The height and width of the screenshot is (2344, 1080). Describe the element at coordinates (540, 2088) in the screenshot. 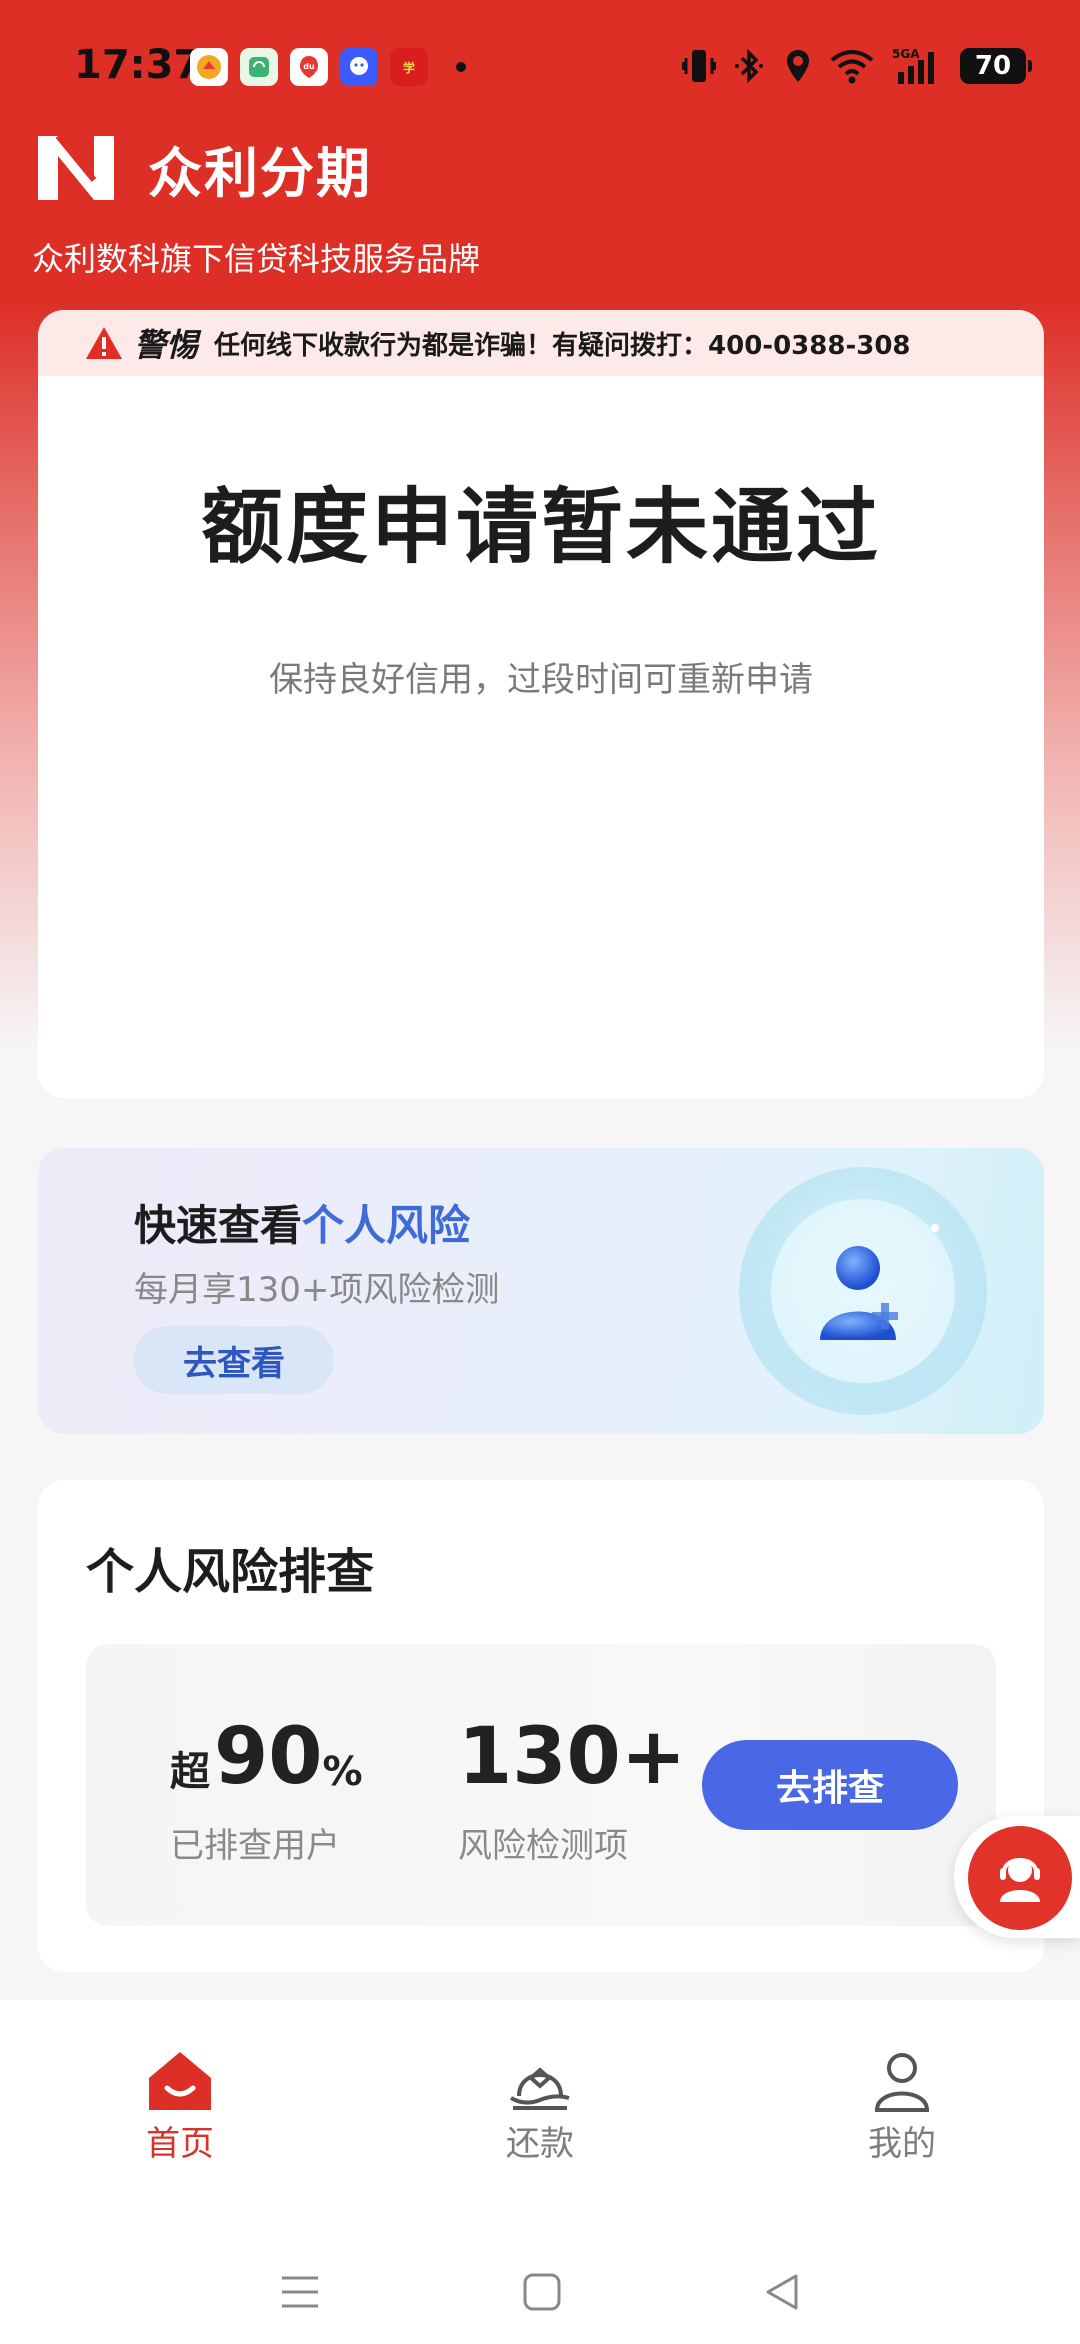

I see `repay-icon` at that location.